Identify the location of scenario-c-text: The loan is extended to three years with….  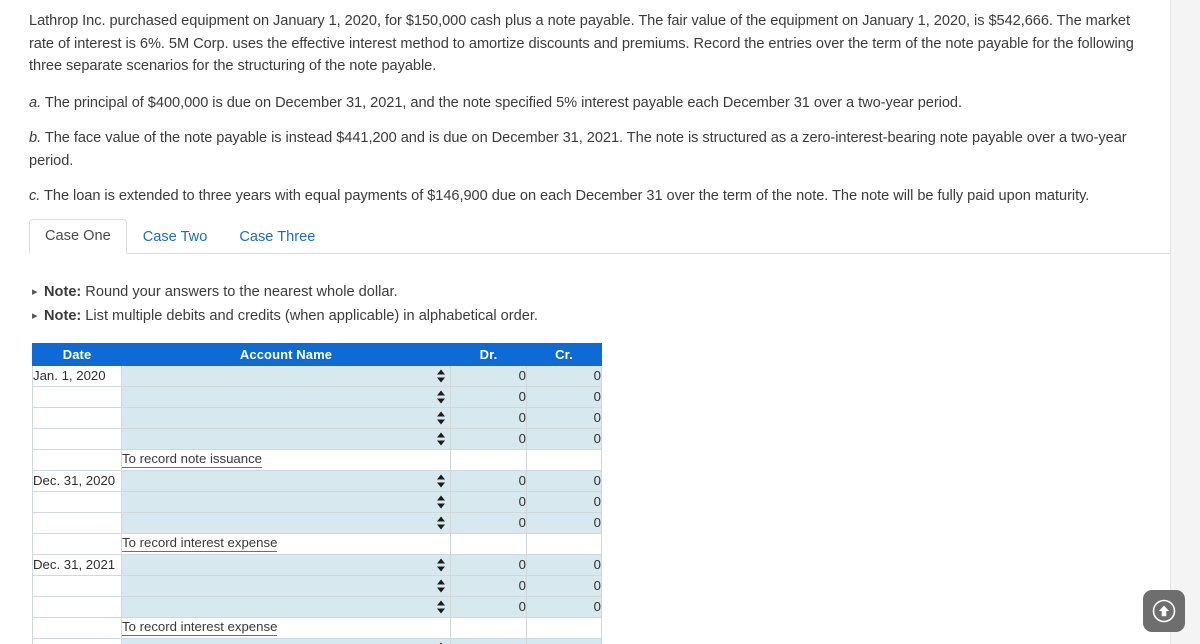
(567, 196).